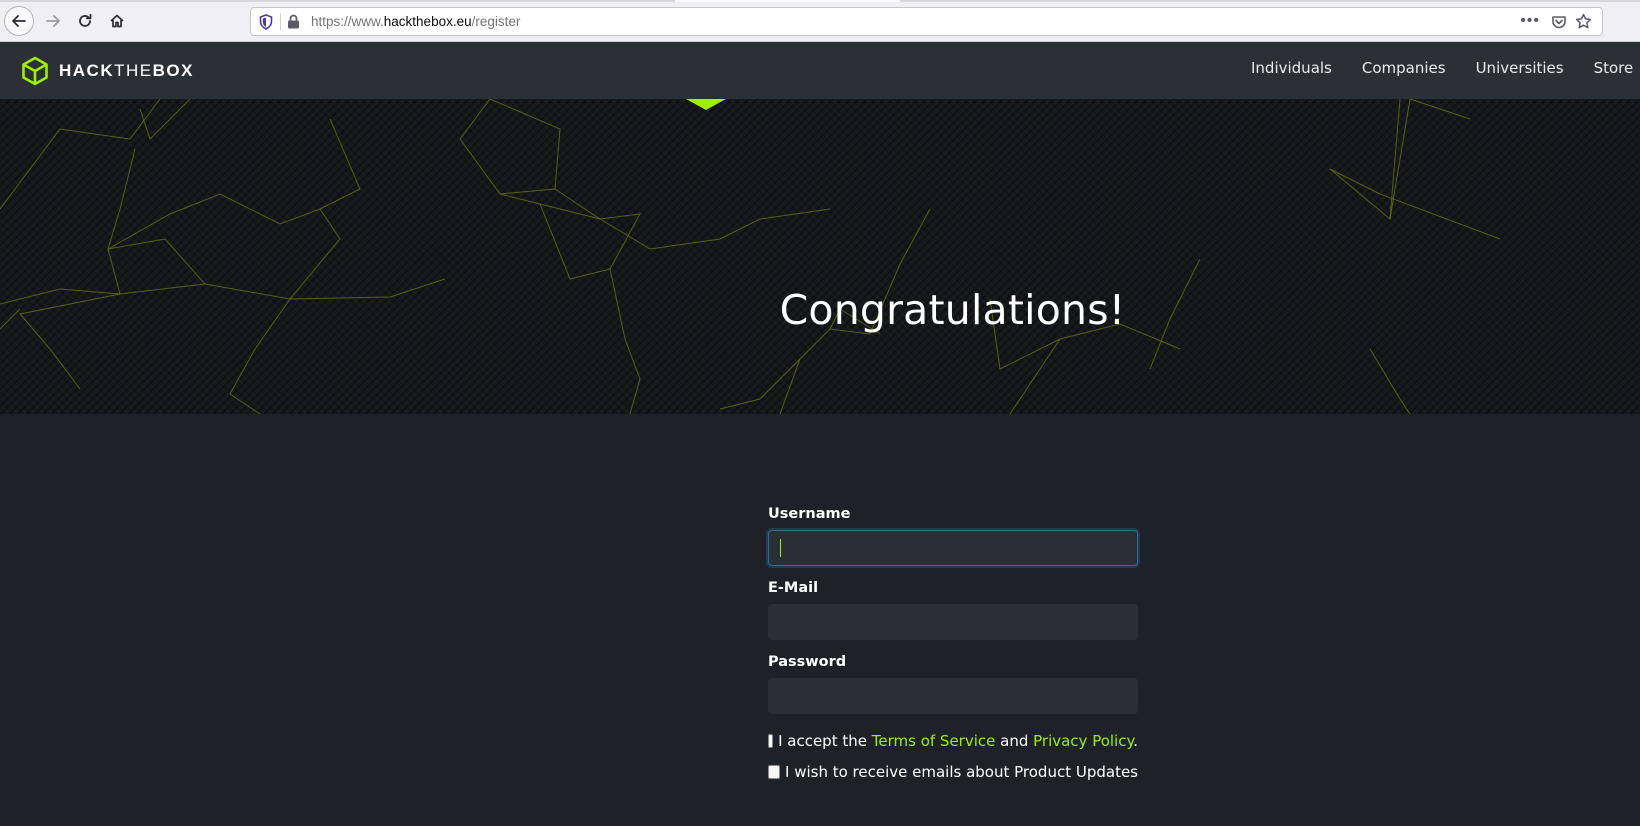 This screenshot has height=826, width=1640. I want to click on nav-individuals: Individuals, so click(1291, 68).